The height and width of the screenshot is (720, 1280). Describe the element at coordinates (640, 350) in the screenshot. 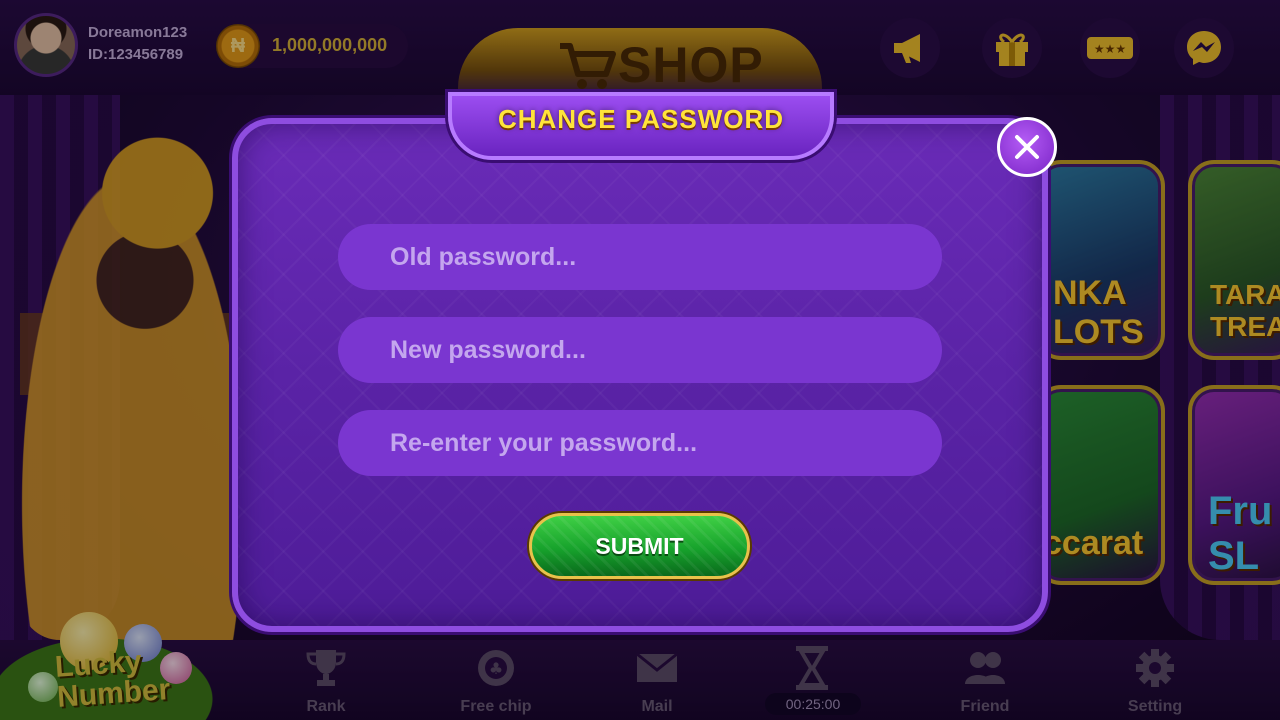

I see `new-password-input` at that location.